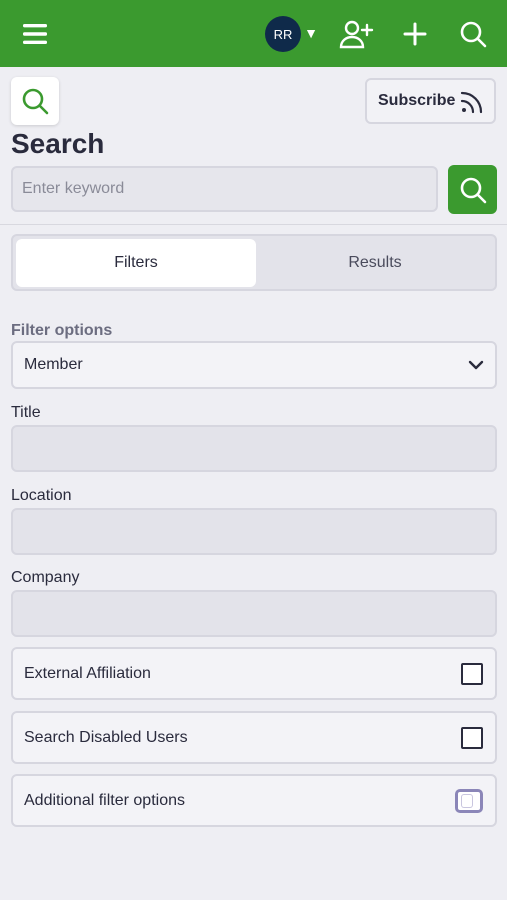 The height and width of the screenshot is (900, 507). What do you see at coordinates (35, 101) in the screenshot?
I see `search-page-icon` at bounding box center [35, 101].